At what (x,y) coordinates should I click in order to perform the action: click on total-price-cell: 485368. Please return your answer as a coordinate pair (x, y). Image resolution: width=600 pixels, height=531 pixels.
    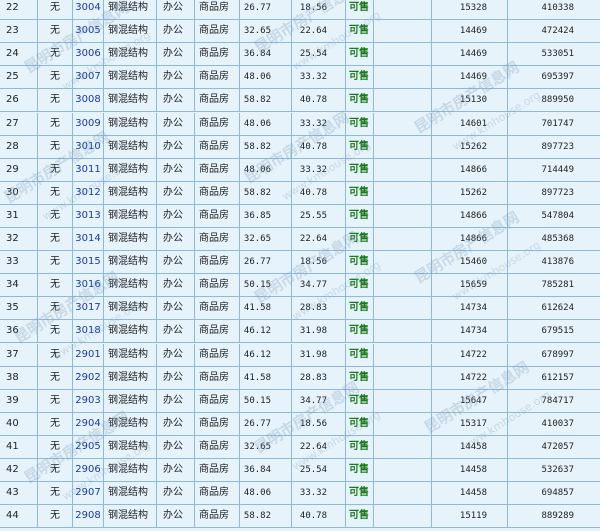
    Looking at the image, I should click on (557, 239).